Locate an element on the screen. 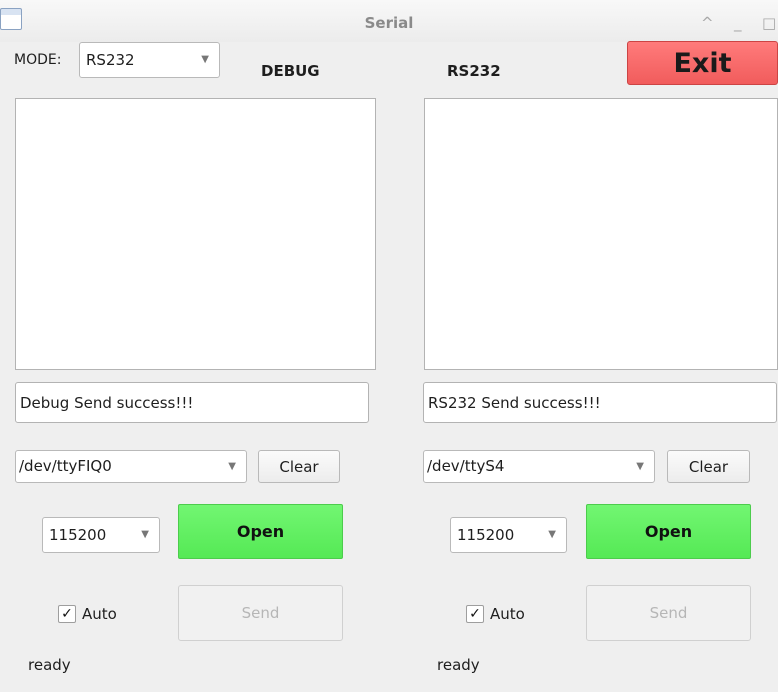  window-titlebar: Serial ^ _ □ is located at coordinates (389, 21).